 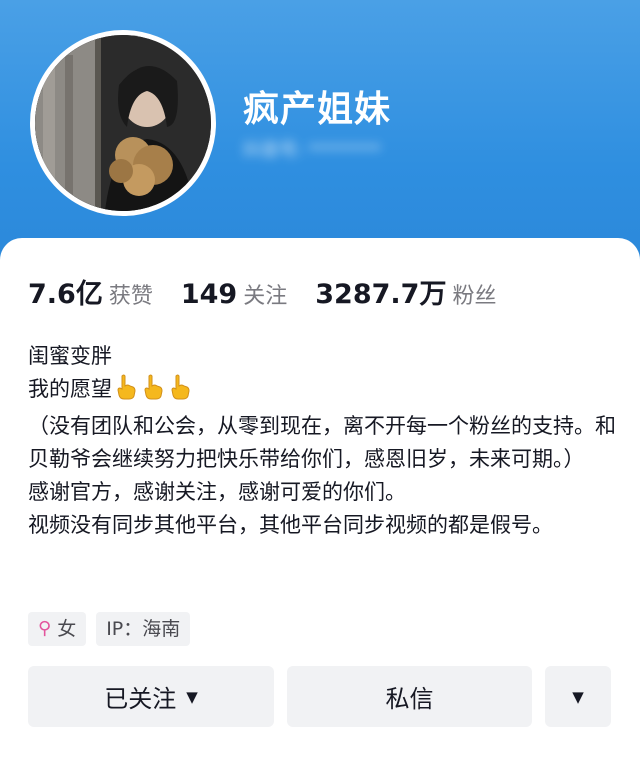 I want to click on more-button: ▼, so click(x=578, y=696).